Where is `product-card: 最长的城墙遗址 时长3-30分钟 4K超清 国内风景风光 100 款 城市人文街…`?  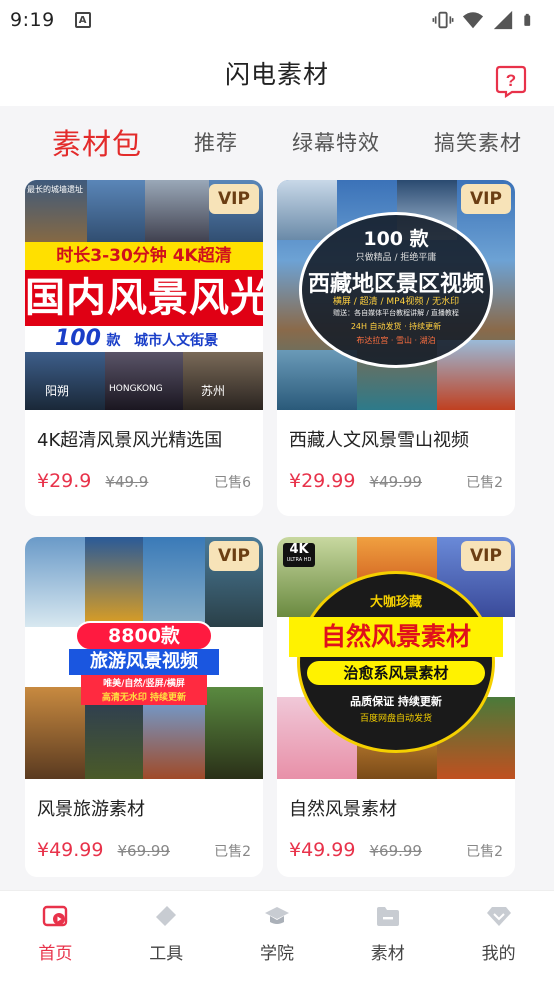 product-card: 最长的城墙遗址 时长3-30分钟 4K超清 国内风景风光 100 款 城市人文街… is located at coordinates (144, 348).